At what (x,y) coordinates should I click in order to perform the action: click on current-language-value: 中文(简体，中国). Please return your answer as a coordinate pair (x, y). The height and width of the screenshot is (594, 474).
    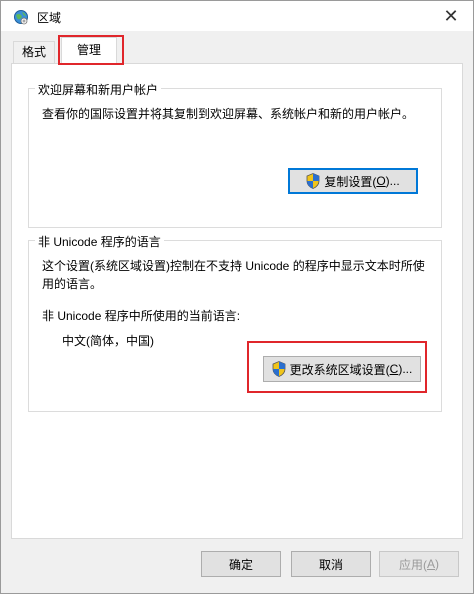
    Looking at the image, I should click on (108, 341).